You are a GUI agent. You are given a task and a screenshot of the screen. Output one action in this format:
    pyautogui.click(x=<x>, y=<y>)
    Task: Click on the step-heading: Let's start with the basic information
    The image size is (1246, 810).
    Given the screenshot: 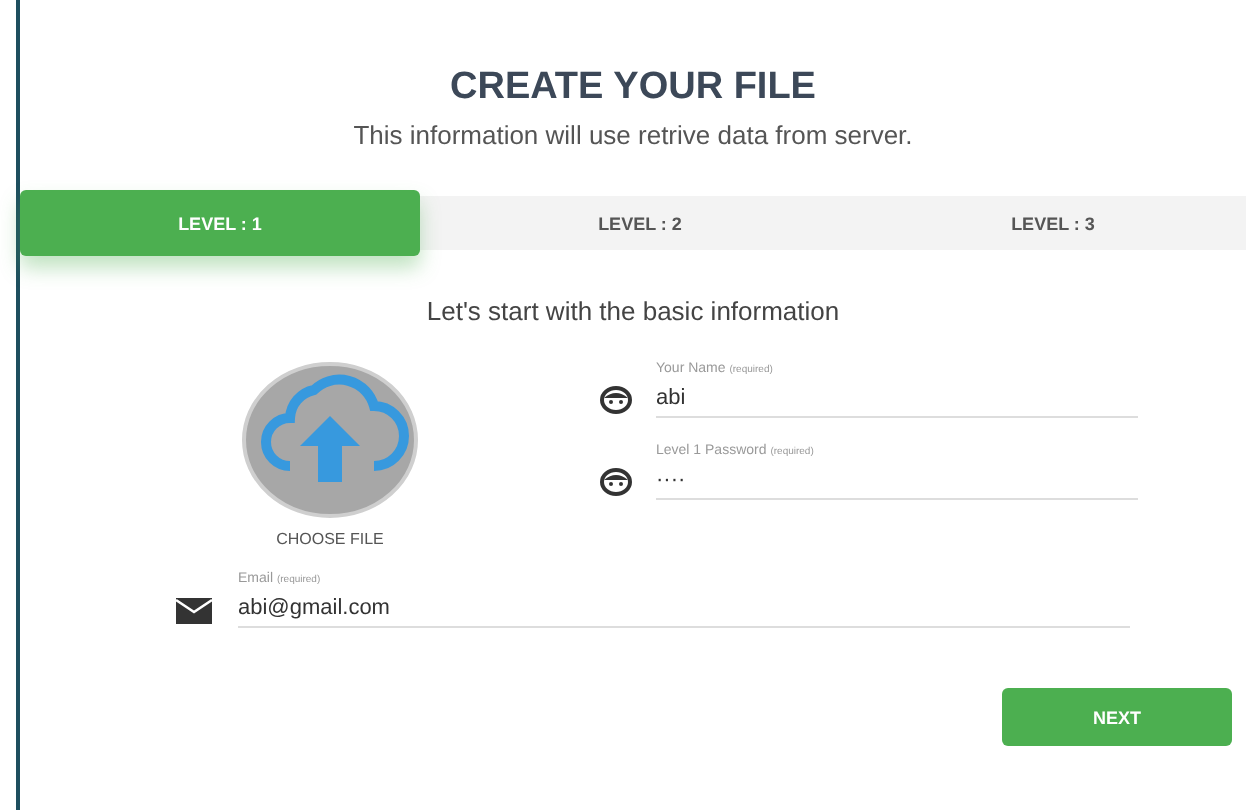 What is the action you would take?
    pyautogui.click(x=633, y=311)
    